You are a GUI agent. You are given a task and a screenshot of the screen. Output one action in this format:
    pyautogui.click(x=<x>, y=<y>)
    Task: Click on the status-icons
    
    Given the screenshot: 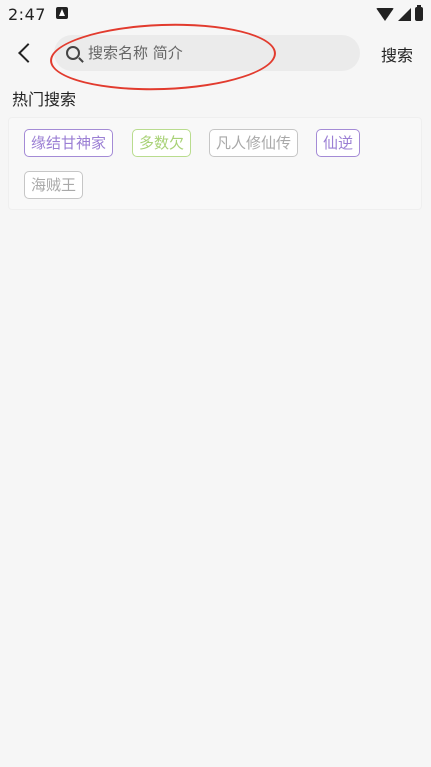 What is the action you would take?
    pyautogui.click(x=399, y=13)
    